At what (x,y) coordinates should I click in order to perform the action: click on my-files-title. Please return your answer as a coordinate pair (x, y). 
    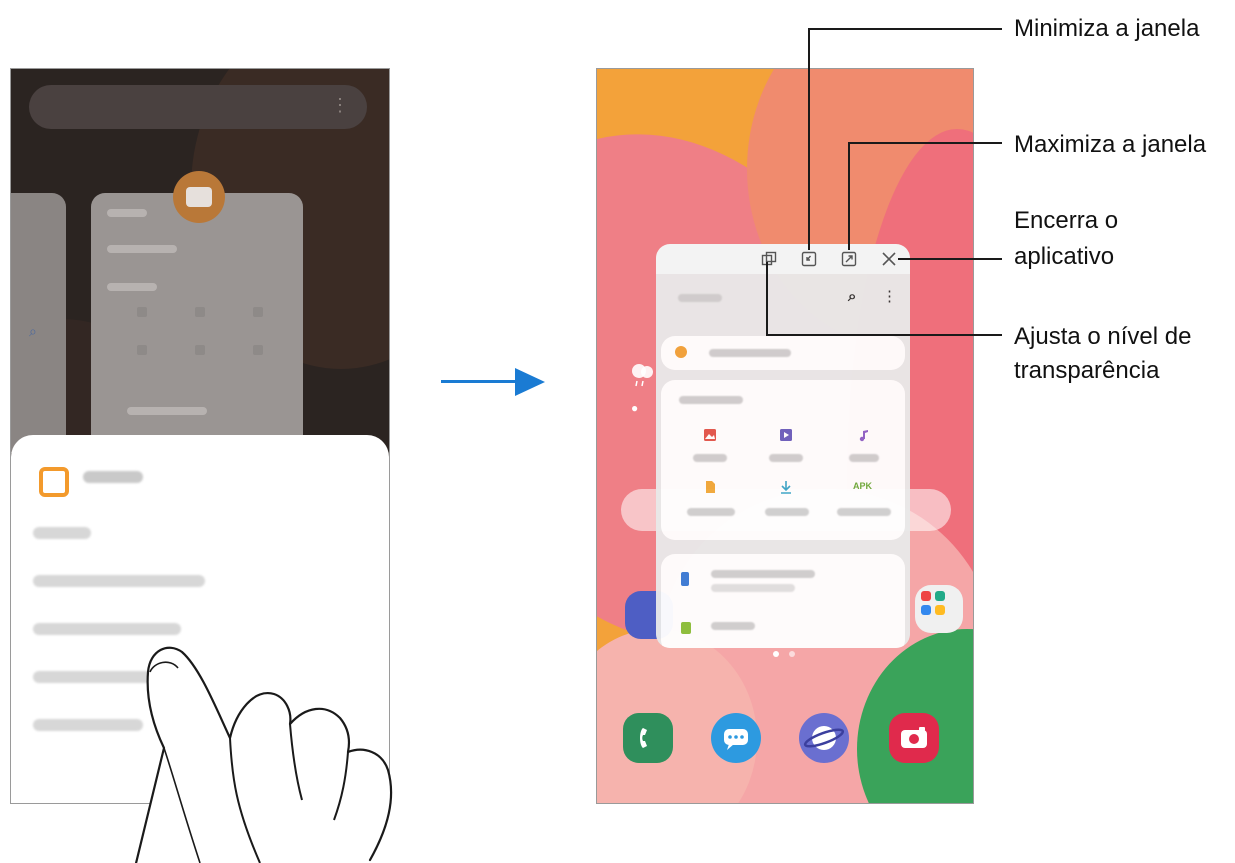
    Looking at the image, I should click on (700, 298).